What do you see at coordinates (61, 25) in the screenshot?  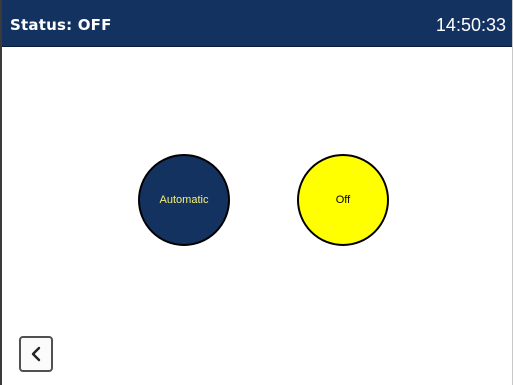 I see `status-label: Status: OFF` at bounding box center [61, 25].